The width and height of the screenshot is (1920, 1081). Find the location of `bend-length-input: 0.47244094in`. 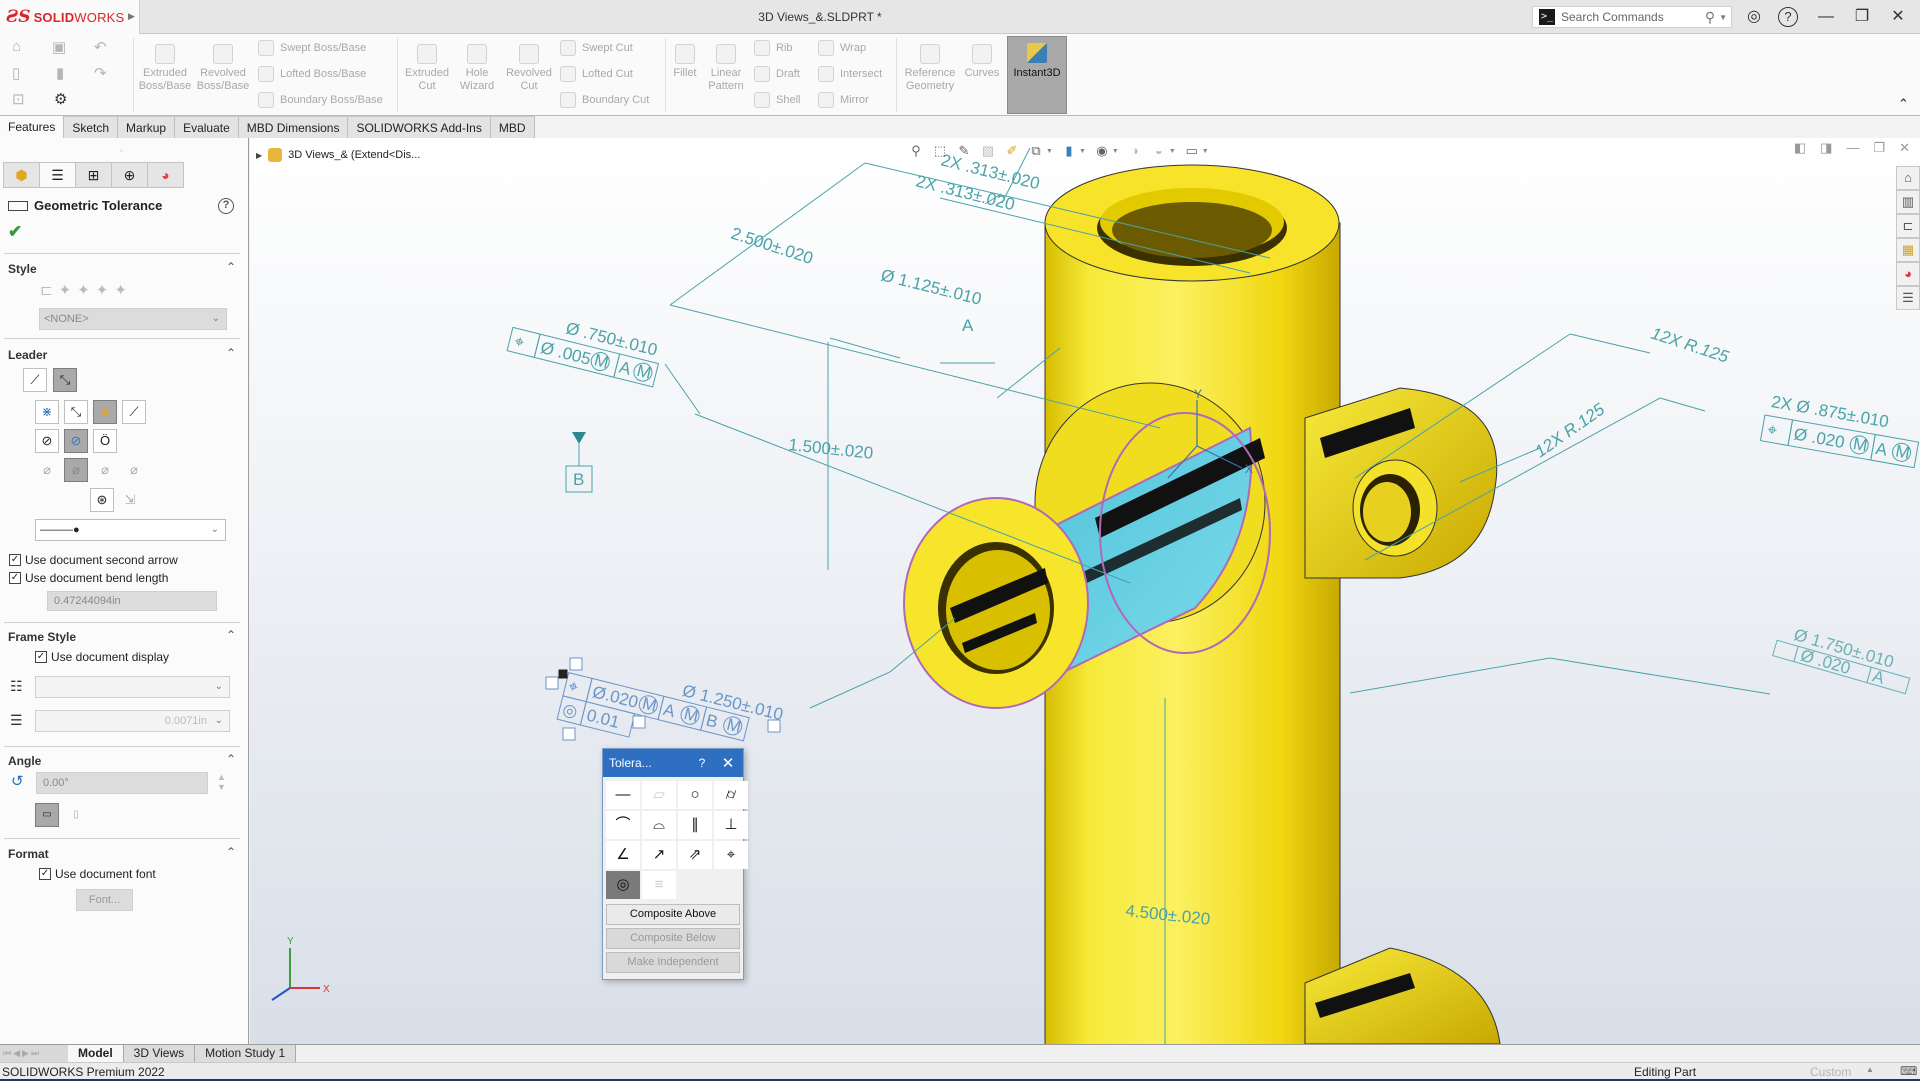

bend-length-input: 0.47244094in is located at coordinates (132, 601).